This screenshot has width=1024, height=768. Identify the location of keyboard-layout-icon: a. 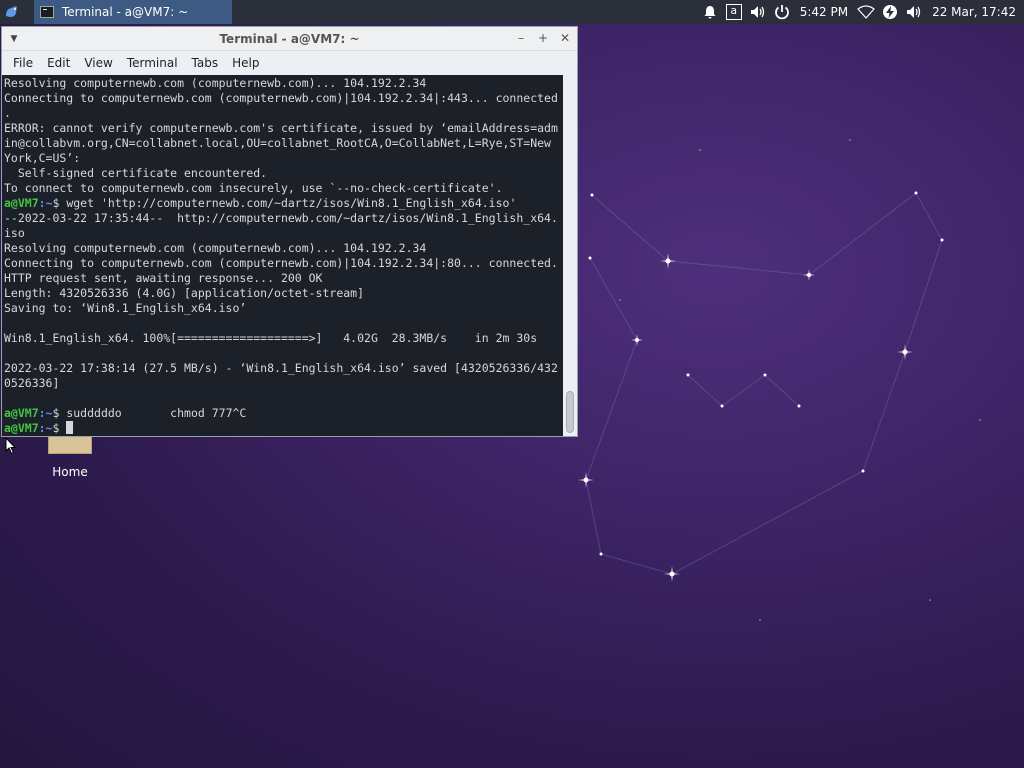
(734, 12).